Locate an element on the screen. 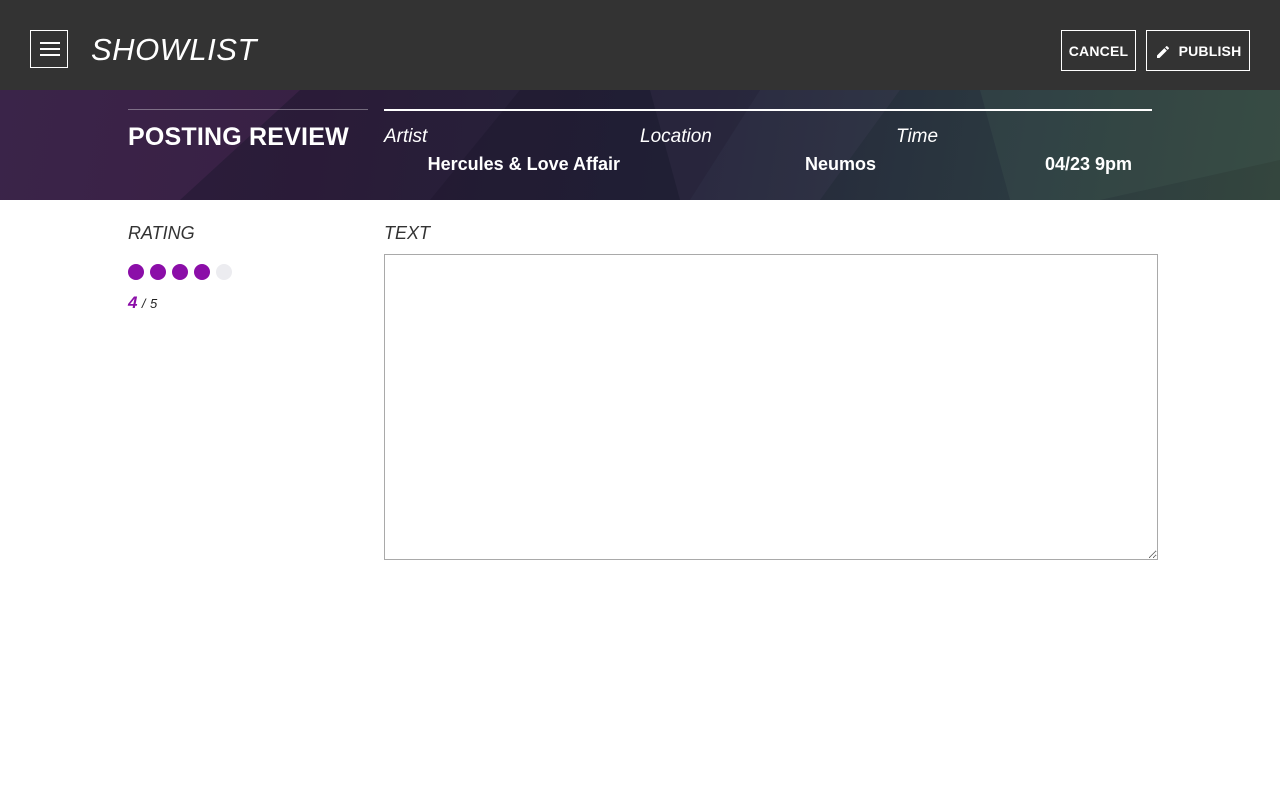 This screenshot has height=800, width=1280. rating-label: RATING is located at coordinates (161, 233).